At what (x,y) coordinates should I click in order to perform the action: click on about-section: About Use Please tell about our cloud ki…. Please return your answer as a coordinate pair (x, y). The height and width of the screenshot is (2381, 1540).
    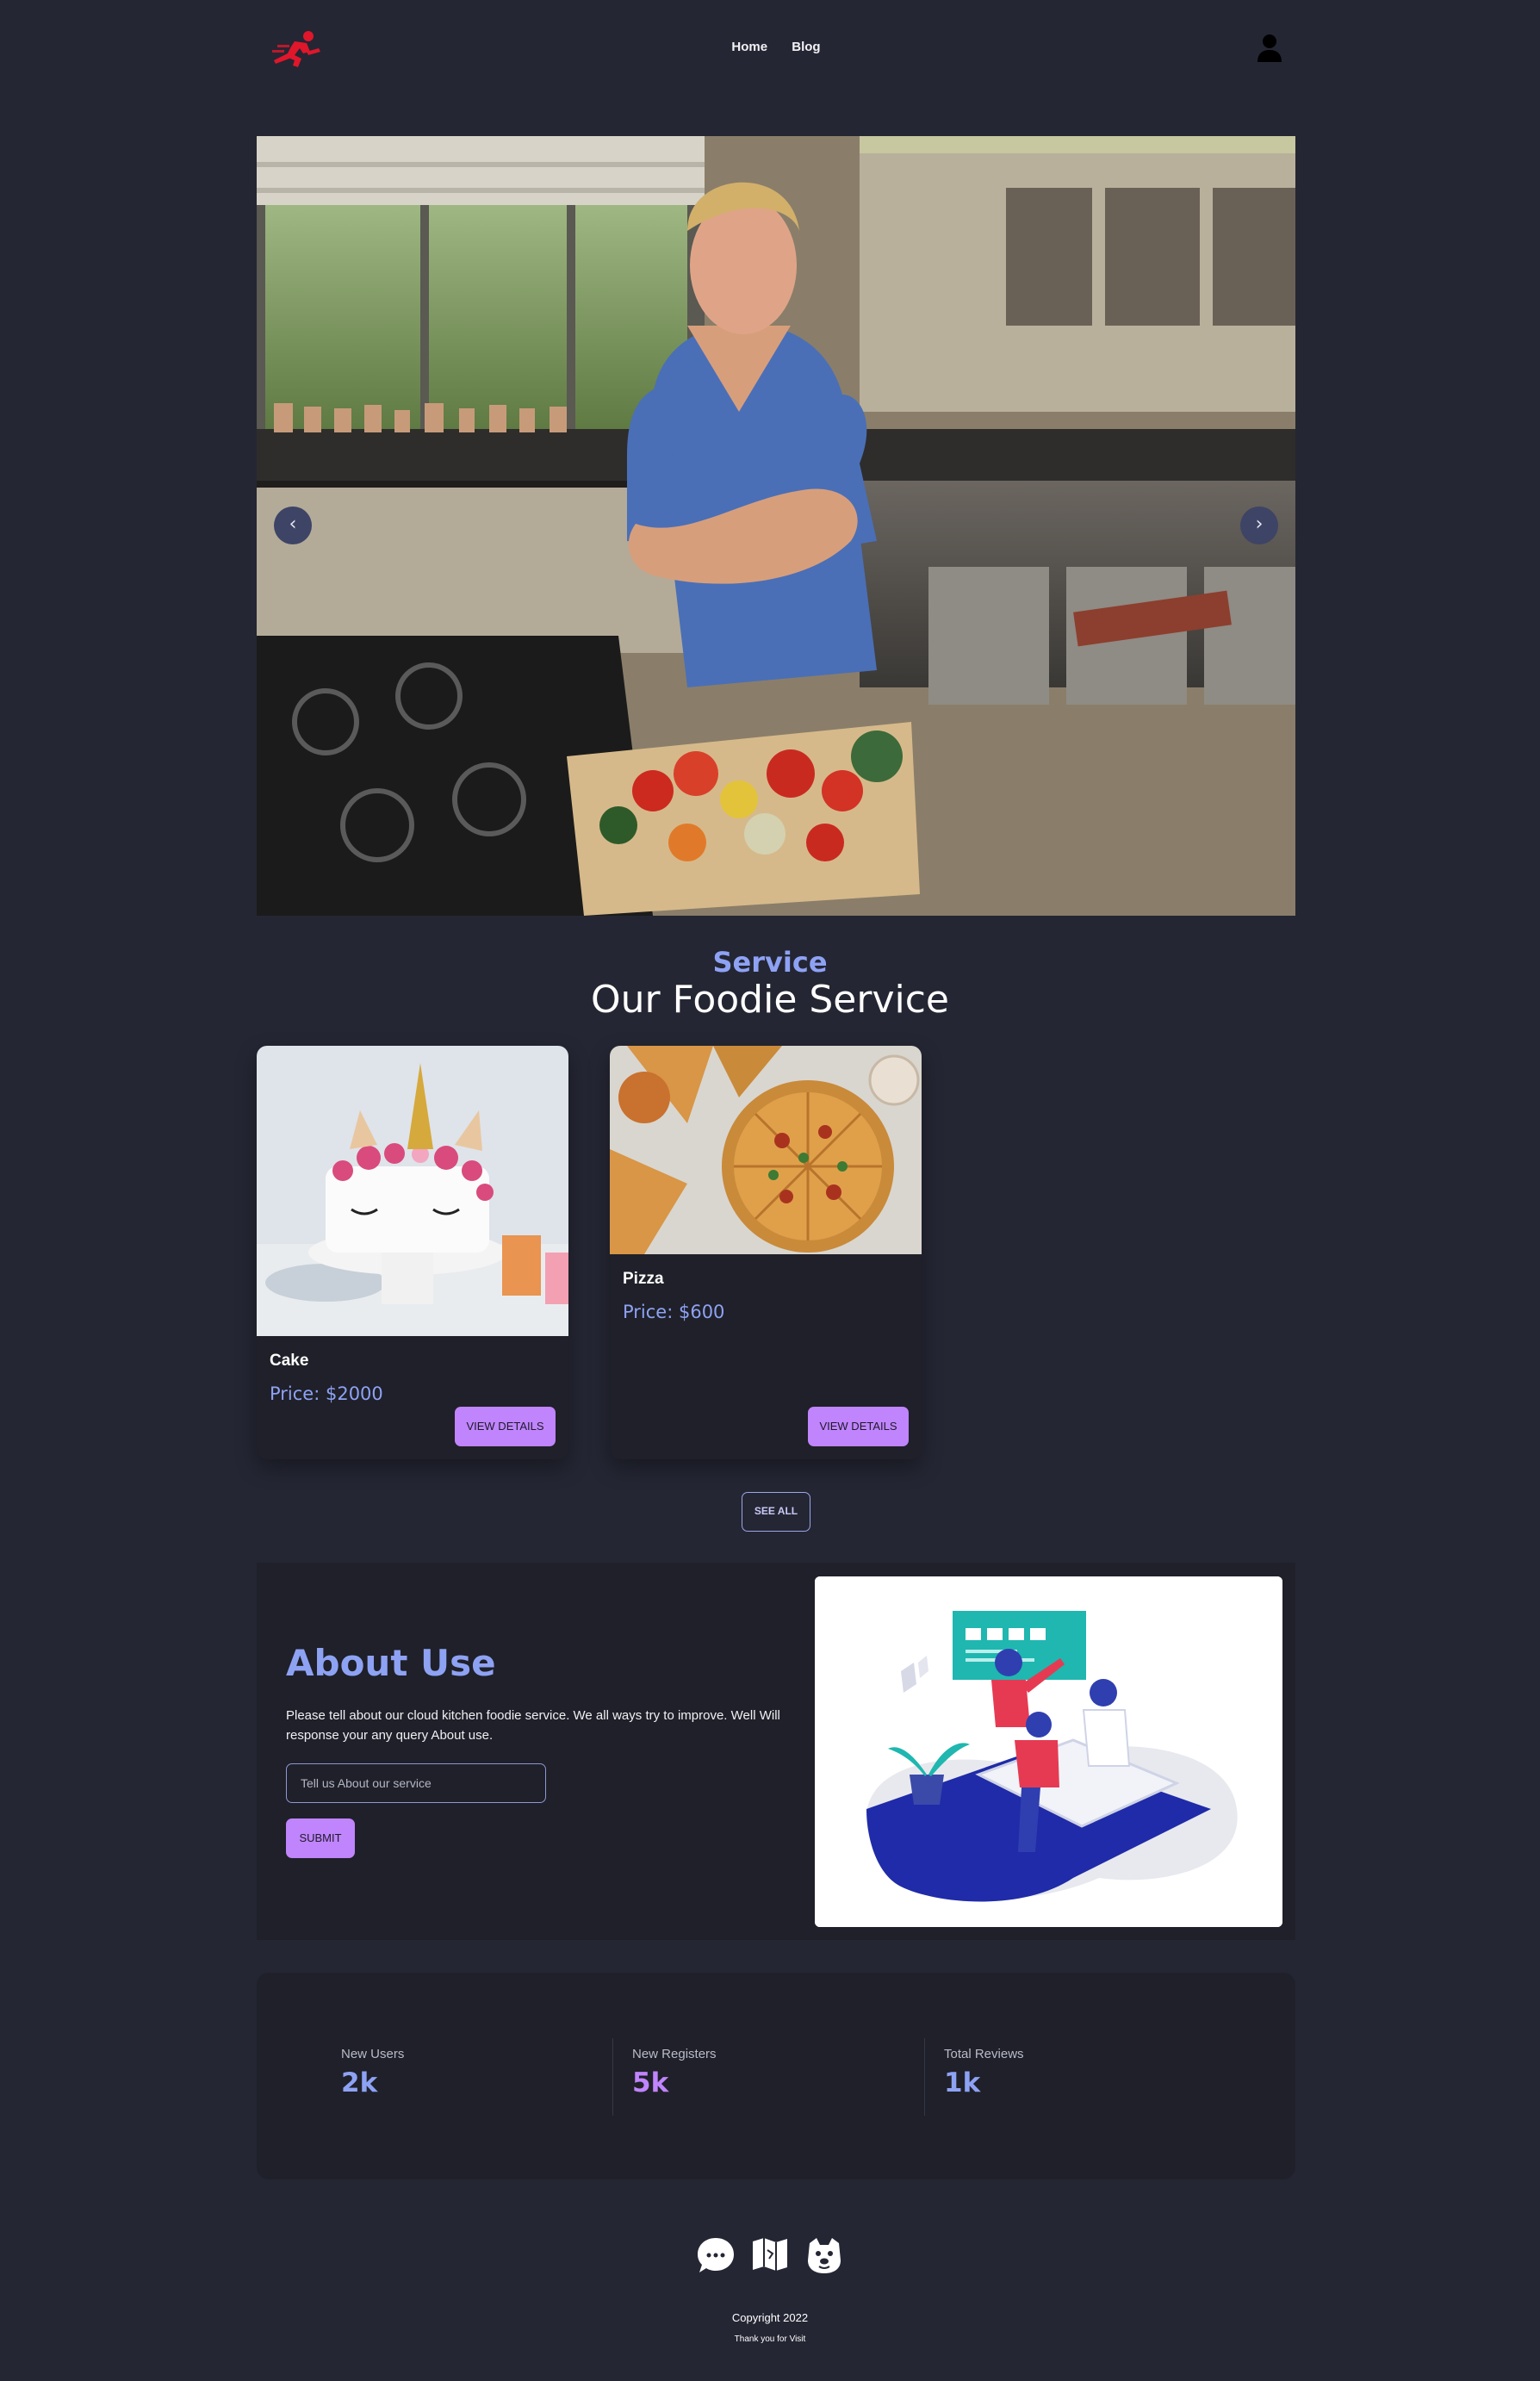
    Looking at the image, I should click on (776, 1751).